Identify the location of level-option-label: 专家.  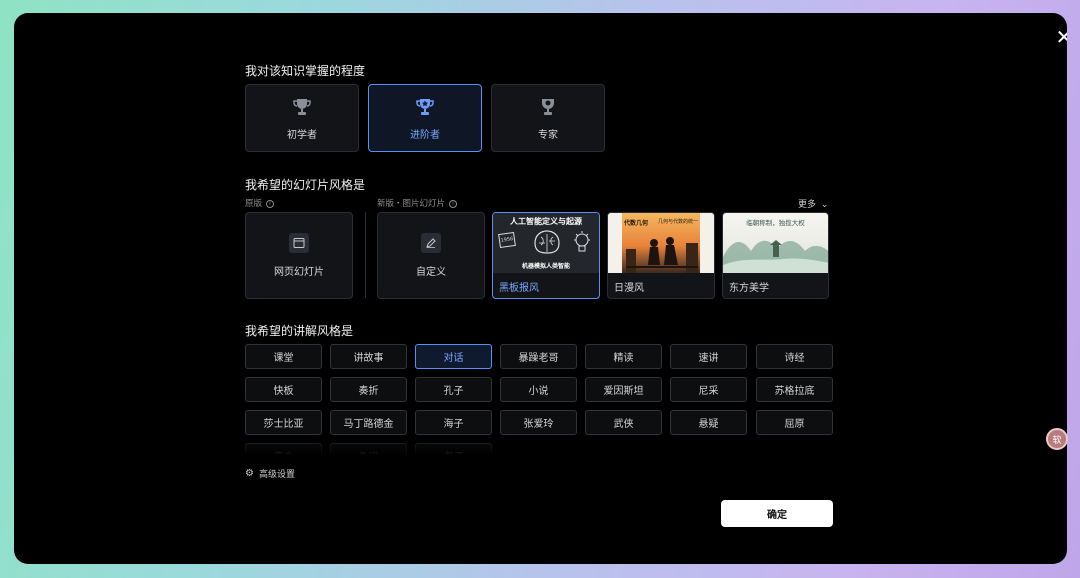
(548, 135).